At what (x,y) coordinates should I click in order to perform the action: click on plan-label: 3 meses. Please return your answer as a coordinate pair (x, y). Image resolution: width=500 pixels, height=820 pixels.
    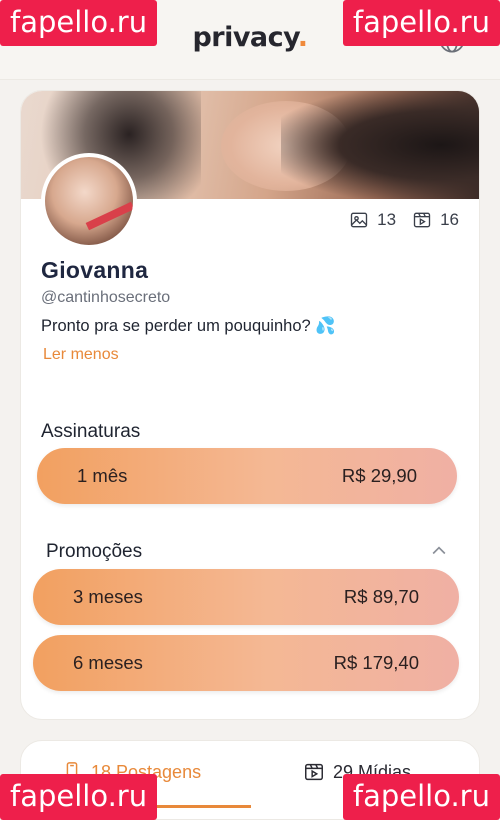
    Looking at the image, I should click on (108, 596).